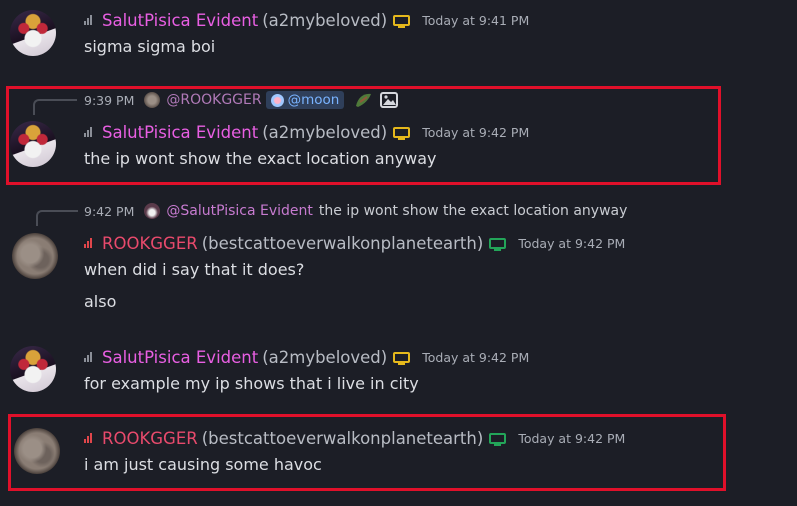 Image resolution: width=797 pixels, height=506 pixels. I want to click on reply-preview: 9:39 PM @ROOKGGER @moon, so click(241, 100).